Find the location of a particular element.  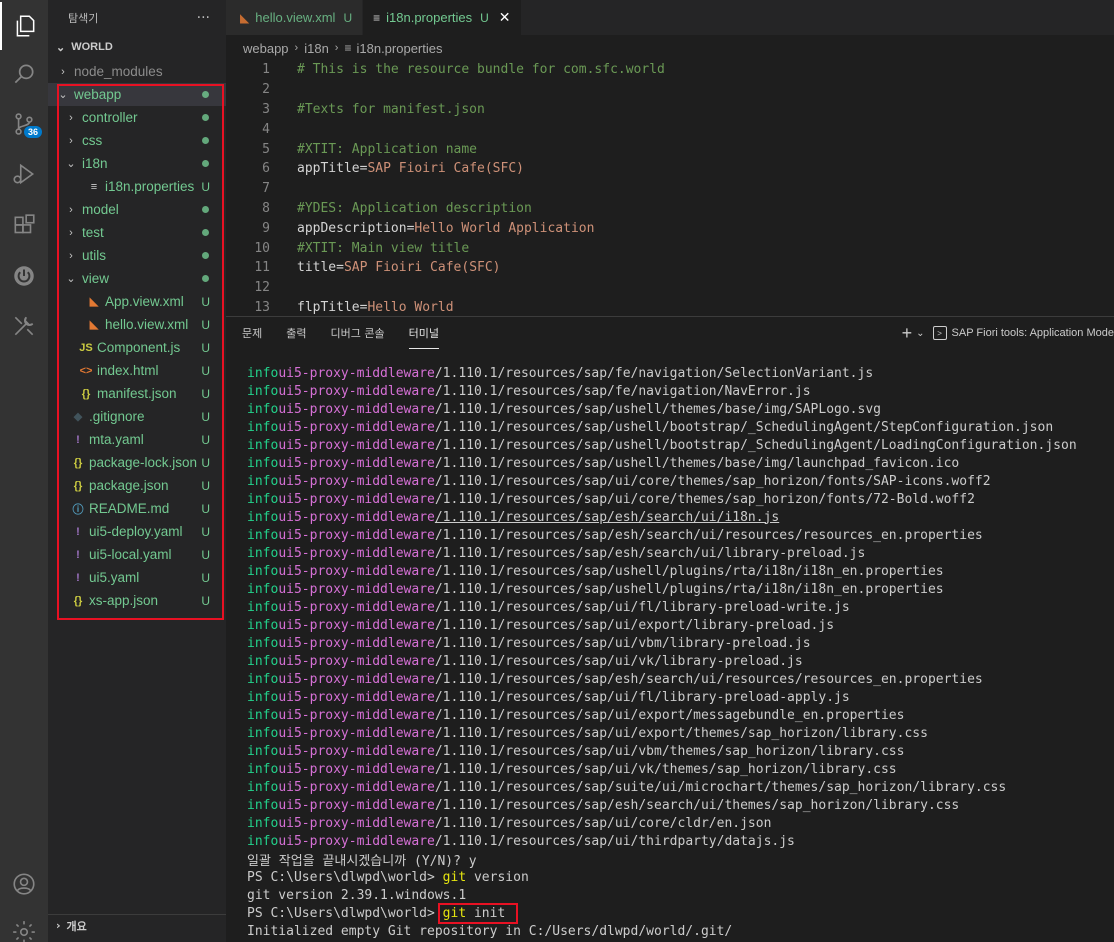

breadcrumb-item: i18n is located at coordinates (316, 48).